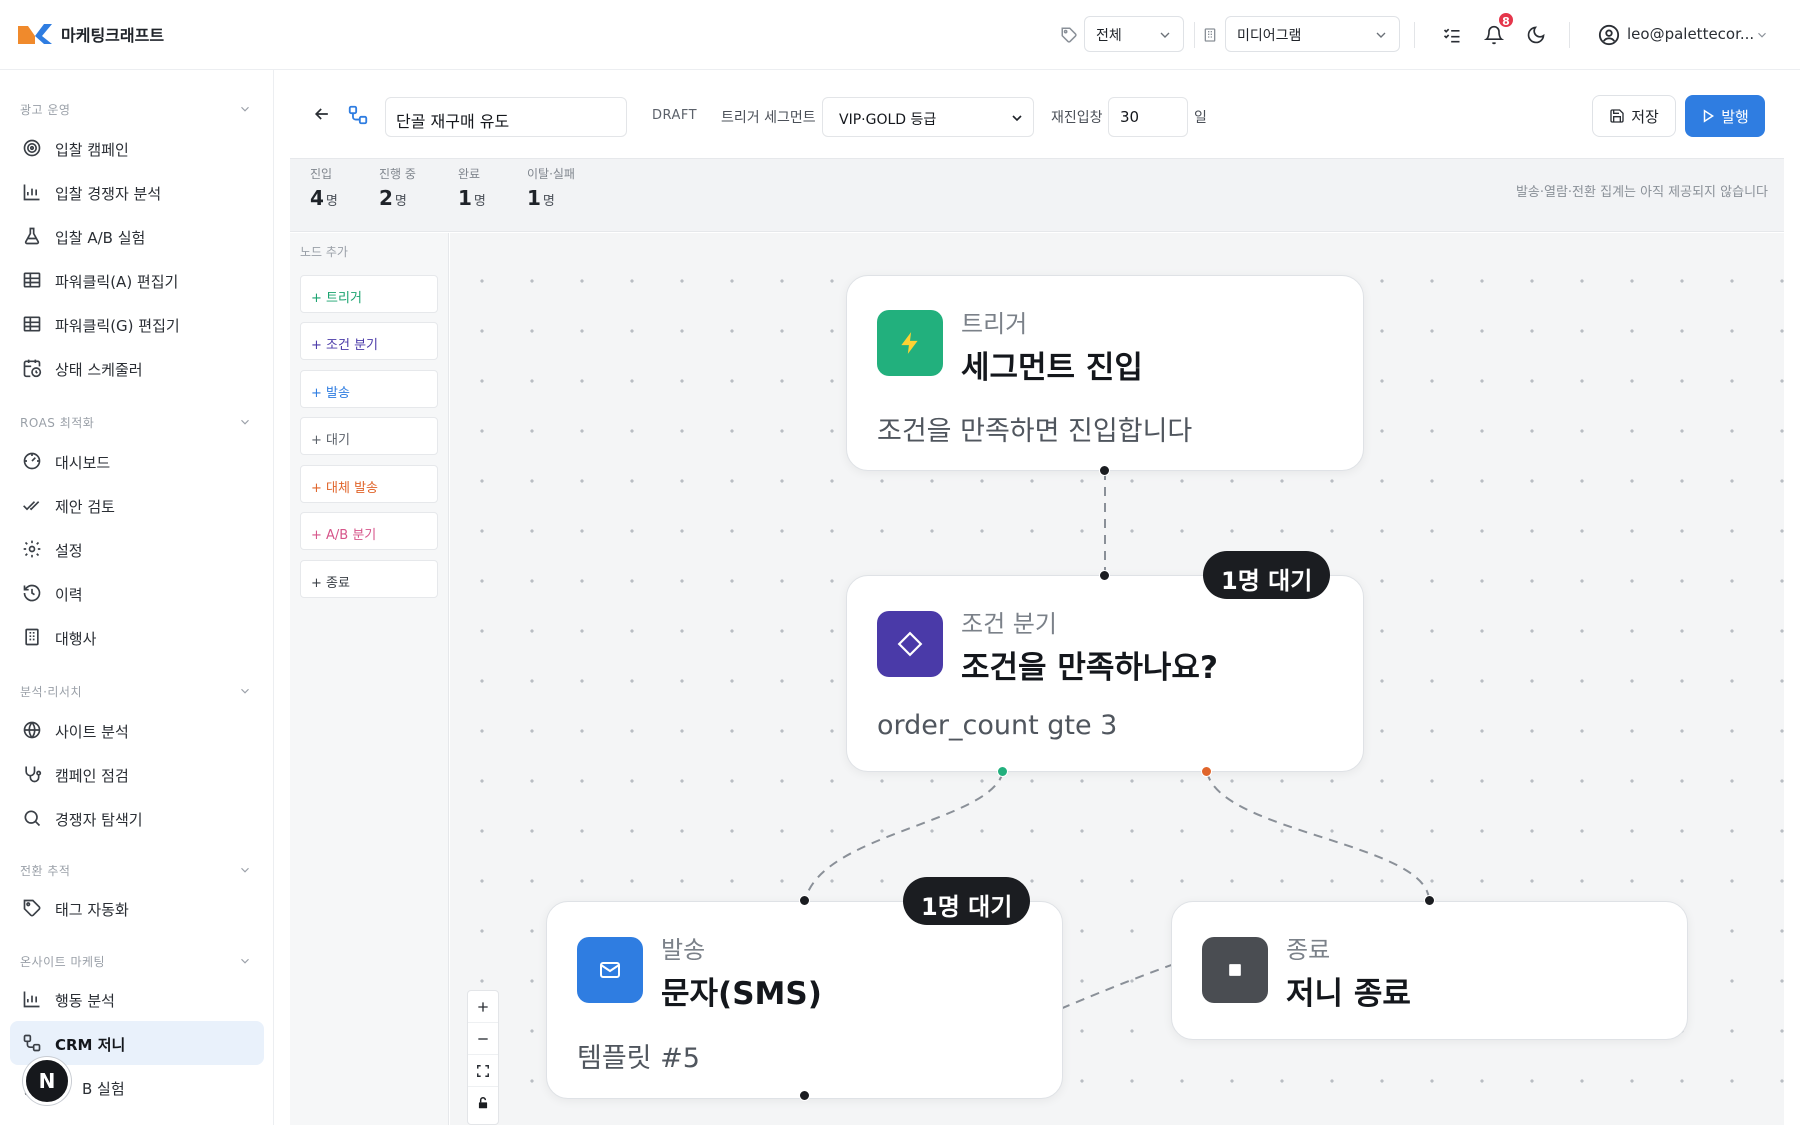 This screenshot has height=1125, width=1800. Describe the element at coordinates (1104, 575) in the screenshot. I see `condition-input-handle` at that location.